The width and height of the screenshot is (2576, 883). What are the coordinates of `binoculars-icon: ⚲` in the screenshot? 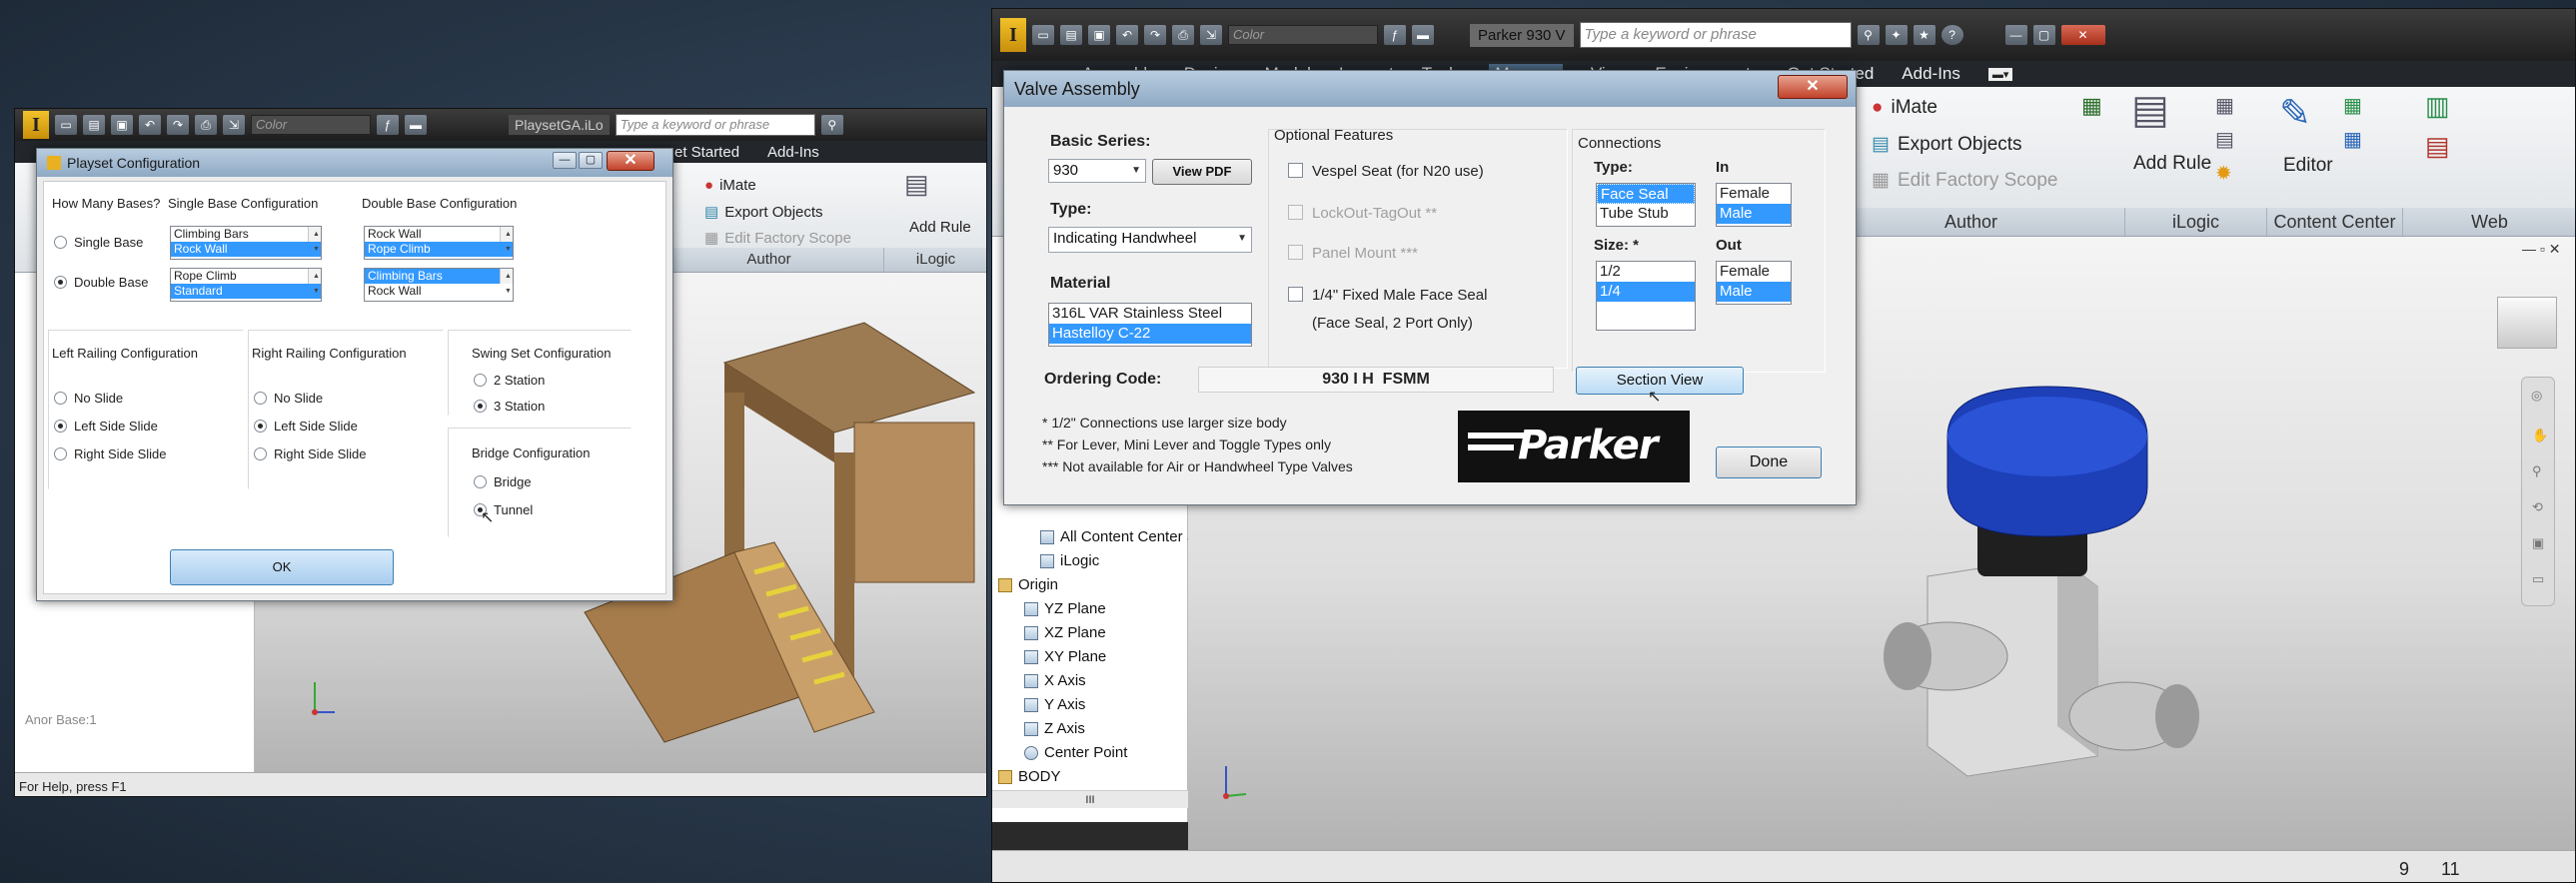 It's located at (831, 125).